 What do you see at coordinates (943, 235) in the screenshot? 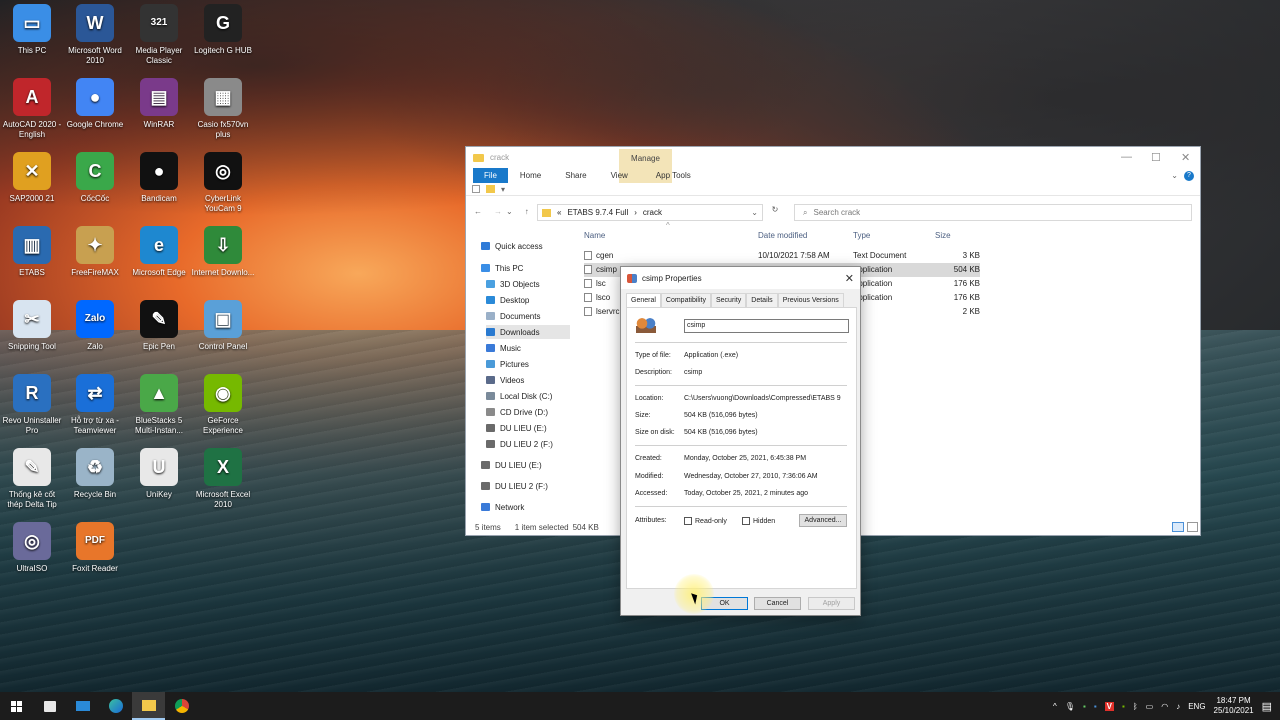
I see `column-size: Size` at bounding box center [943, 235].